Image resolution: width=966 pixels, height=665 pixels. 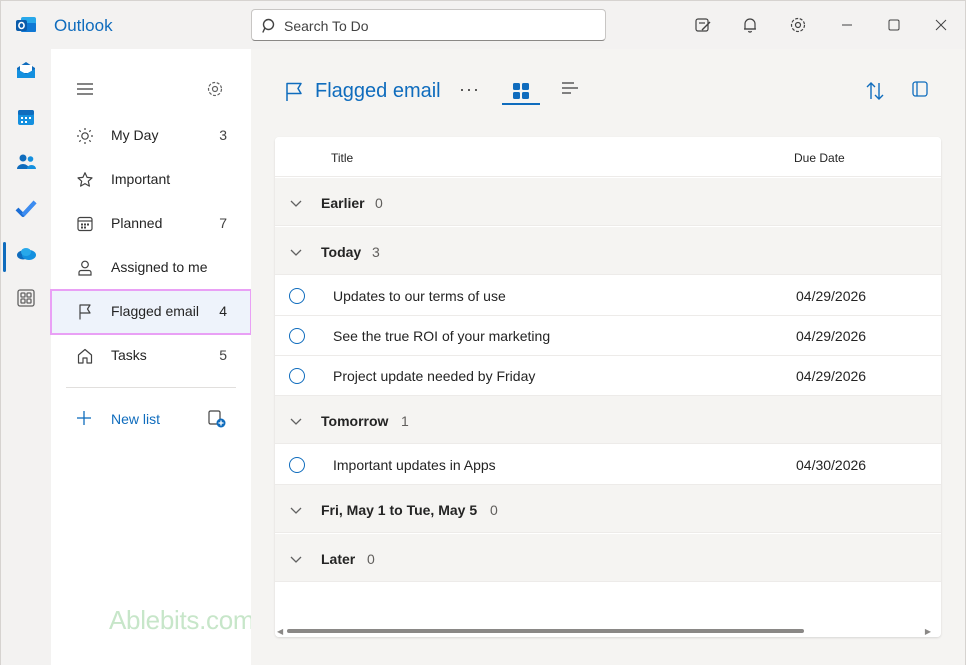 What do you see at coordinates (819, 158) in the screenshot?
I see `column-header-due-date: Due Date` at bounding box center [819, 158].